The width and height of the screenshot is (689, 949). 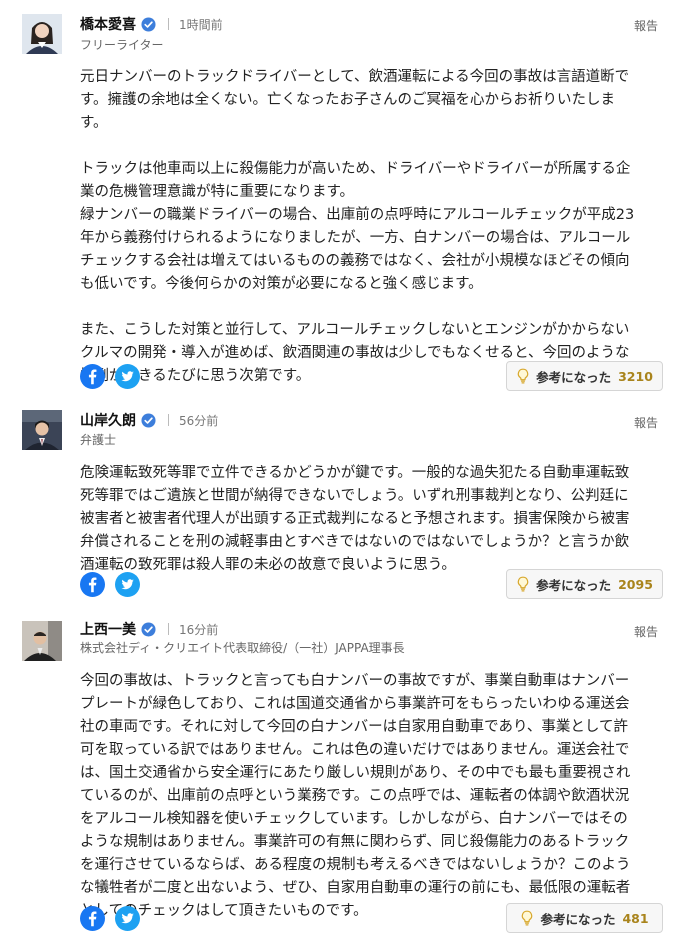 I want to click on timestamp: 1時間前, so click(x=201, y=24).